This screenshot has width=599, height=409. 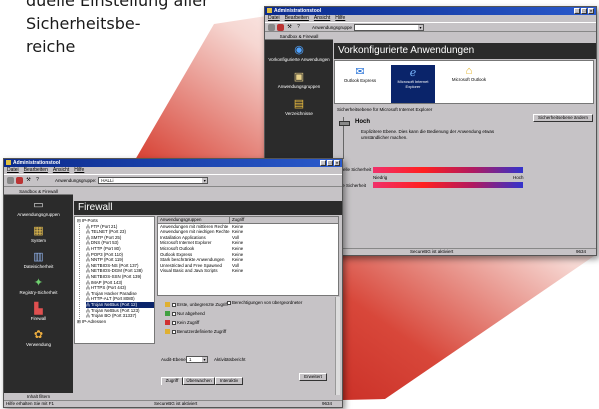 What do you see at coordinates (469, 84) in the screenshot?
I see `app-outlook: ⌂ Microsoft Outlook` at bounding box center [469, 84].